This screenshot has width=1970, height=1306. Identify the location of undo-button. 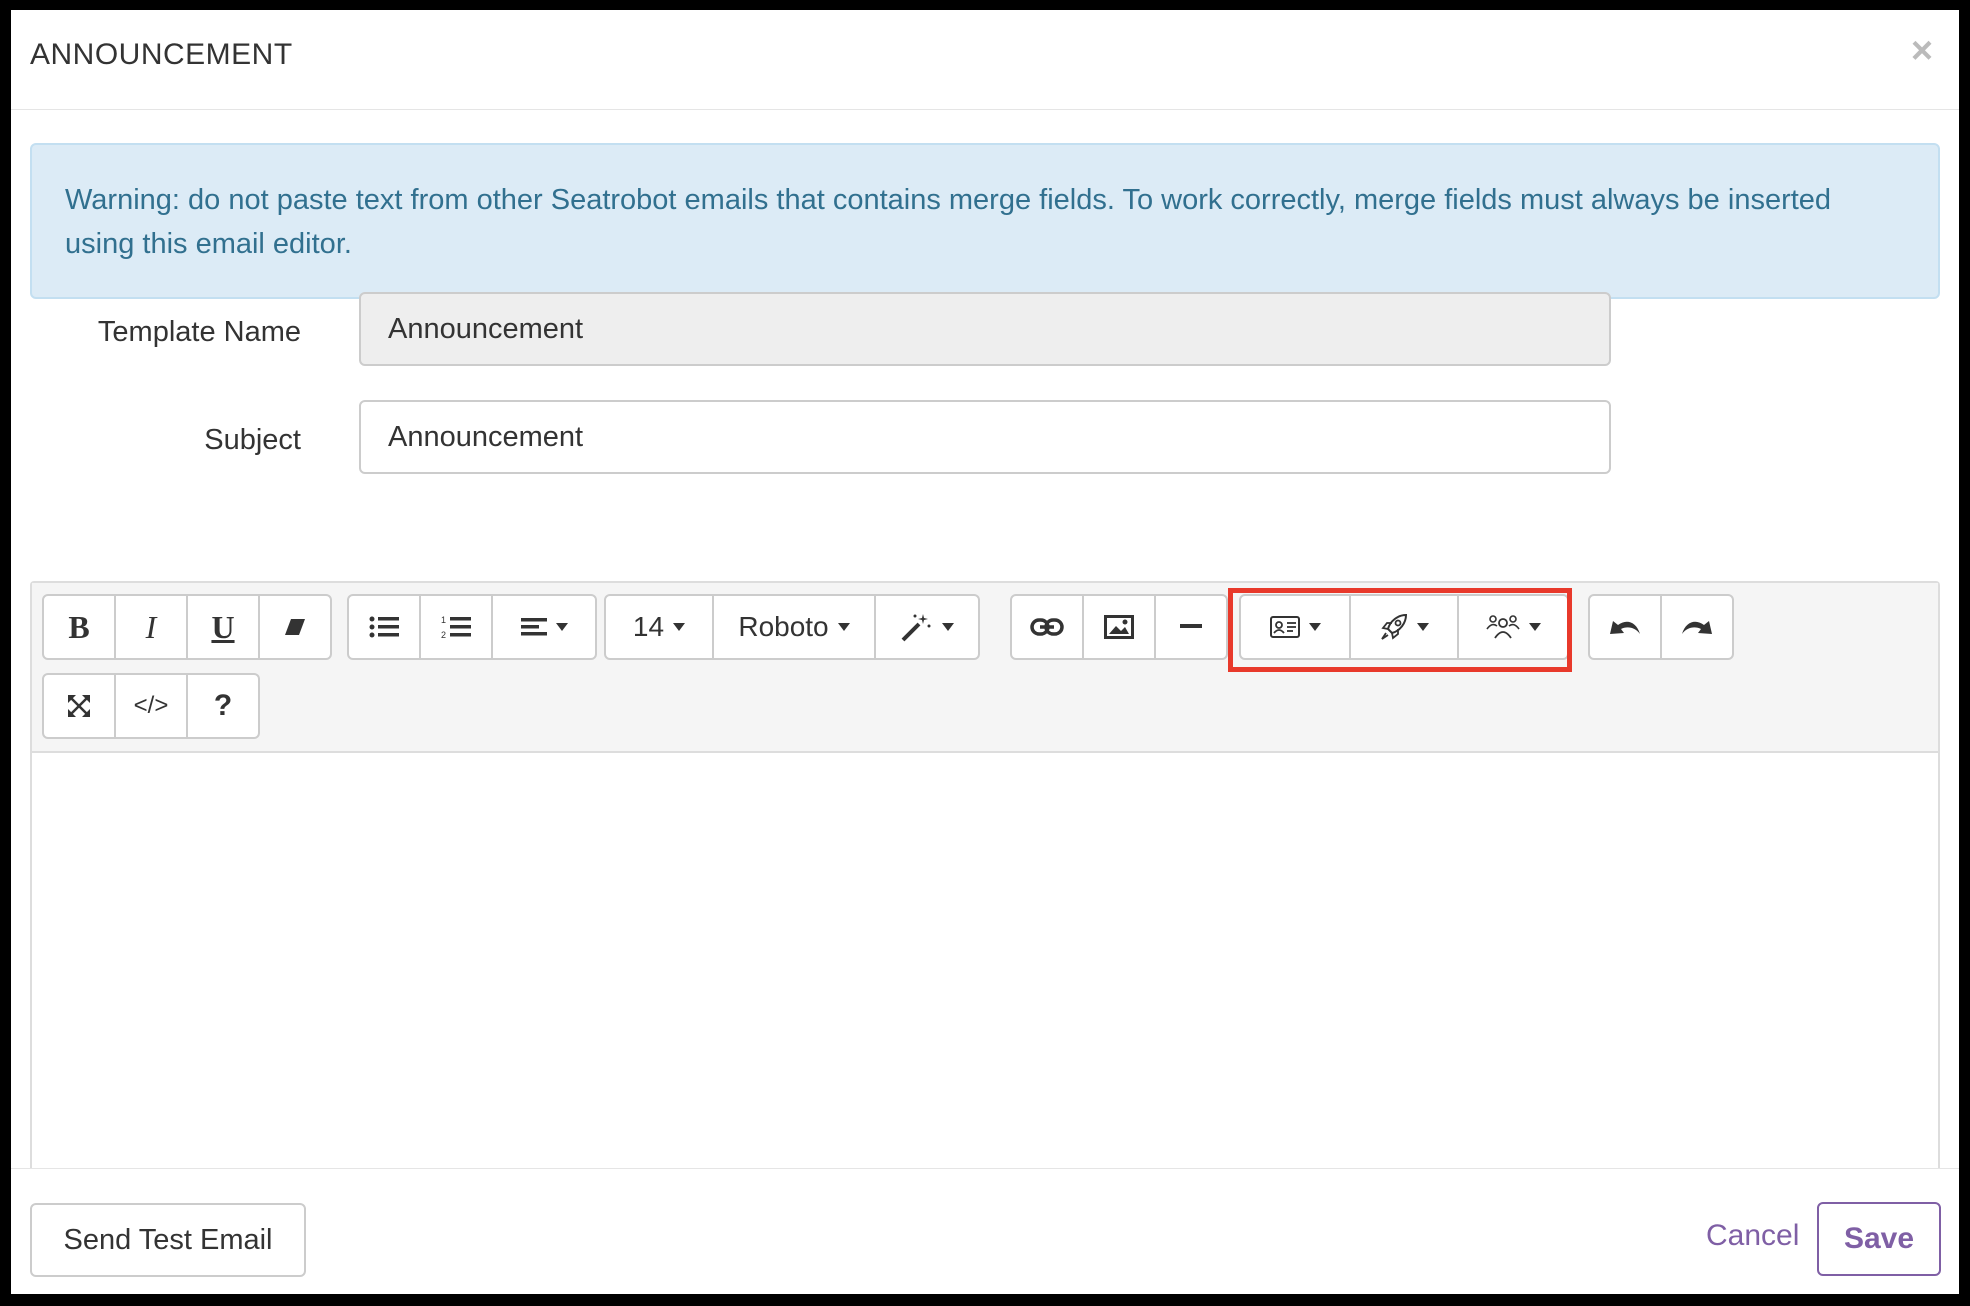
(1625, 627).